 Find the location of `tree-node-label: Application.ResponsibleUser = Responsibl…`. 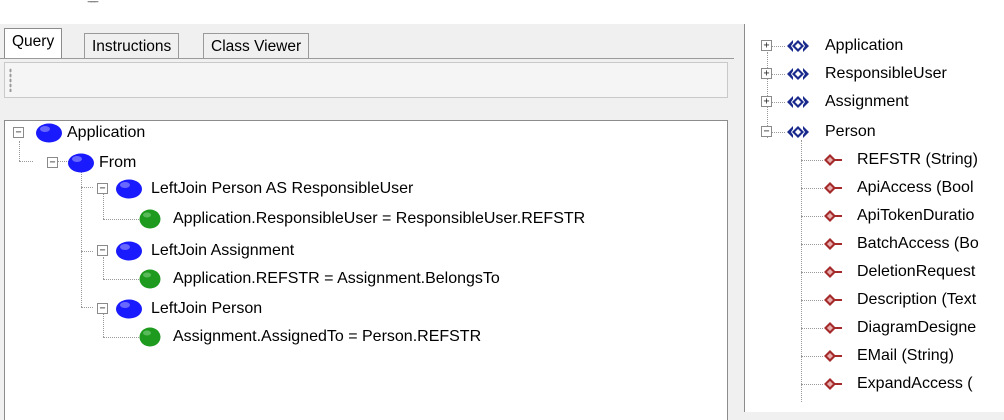

tree-node-label: Application.ResponsibleUser = Responsibl… is located at coordinates (379, 218).